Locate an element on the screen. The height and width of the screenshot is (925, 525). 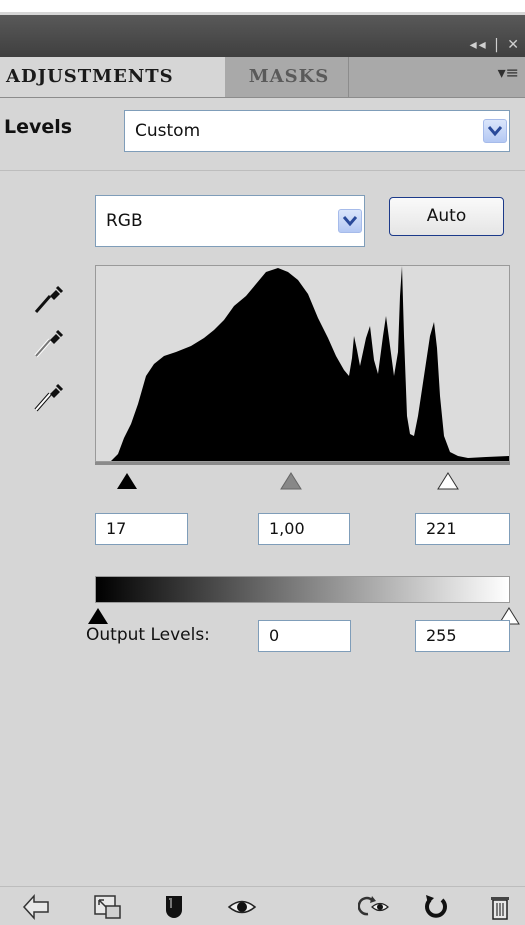
visibility-eye-icon is located at coordinates (242, 907).